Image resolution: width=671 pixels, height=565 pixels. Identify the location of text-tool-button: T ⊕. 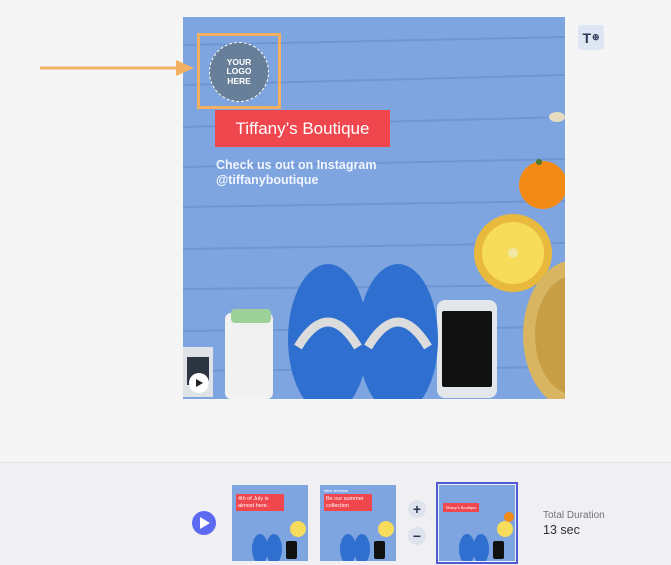
(591, 37).